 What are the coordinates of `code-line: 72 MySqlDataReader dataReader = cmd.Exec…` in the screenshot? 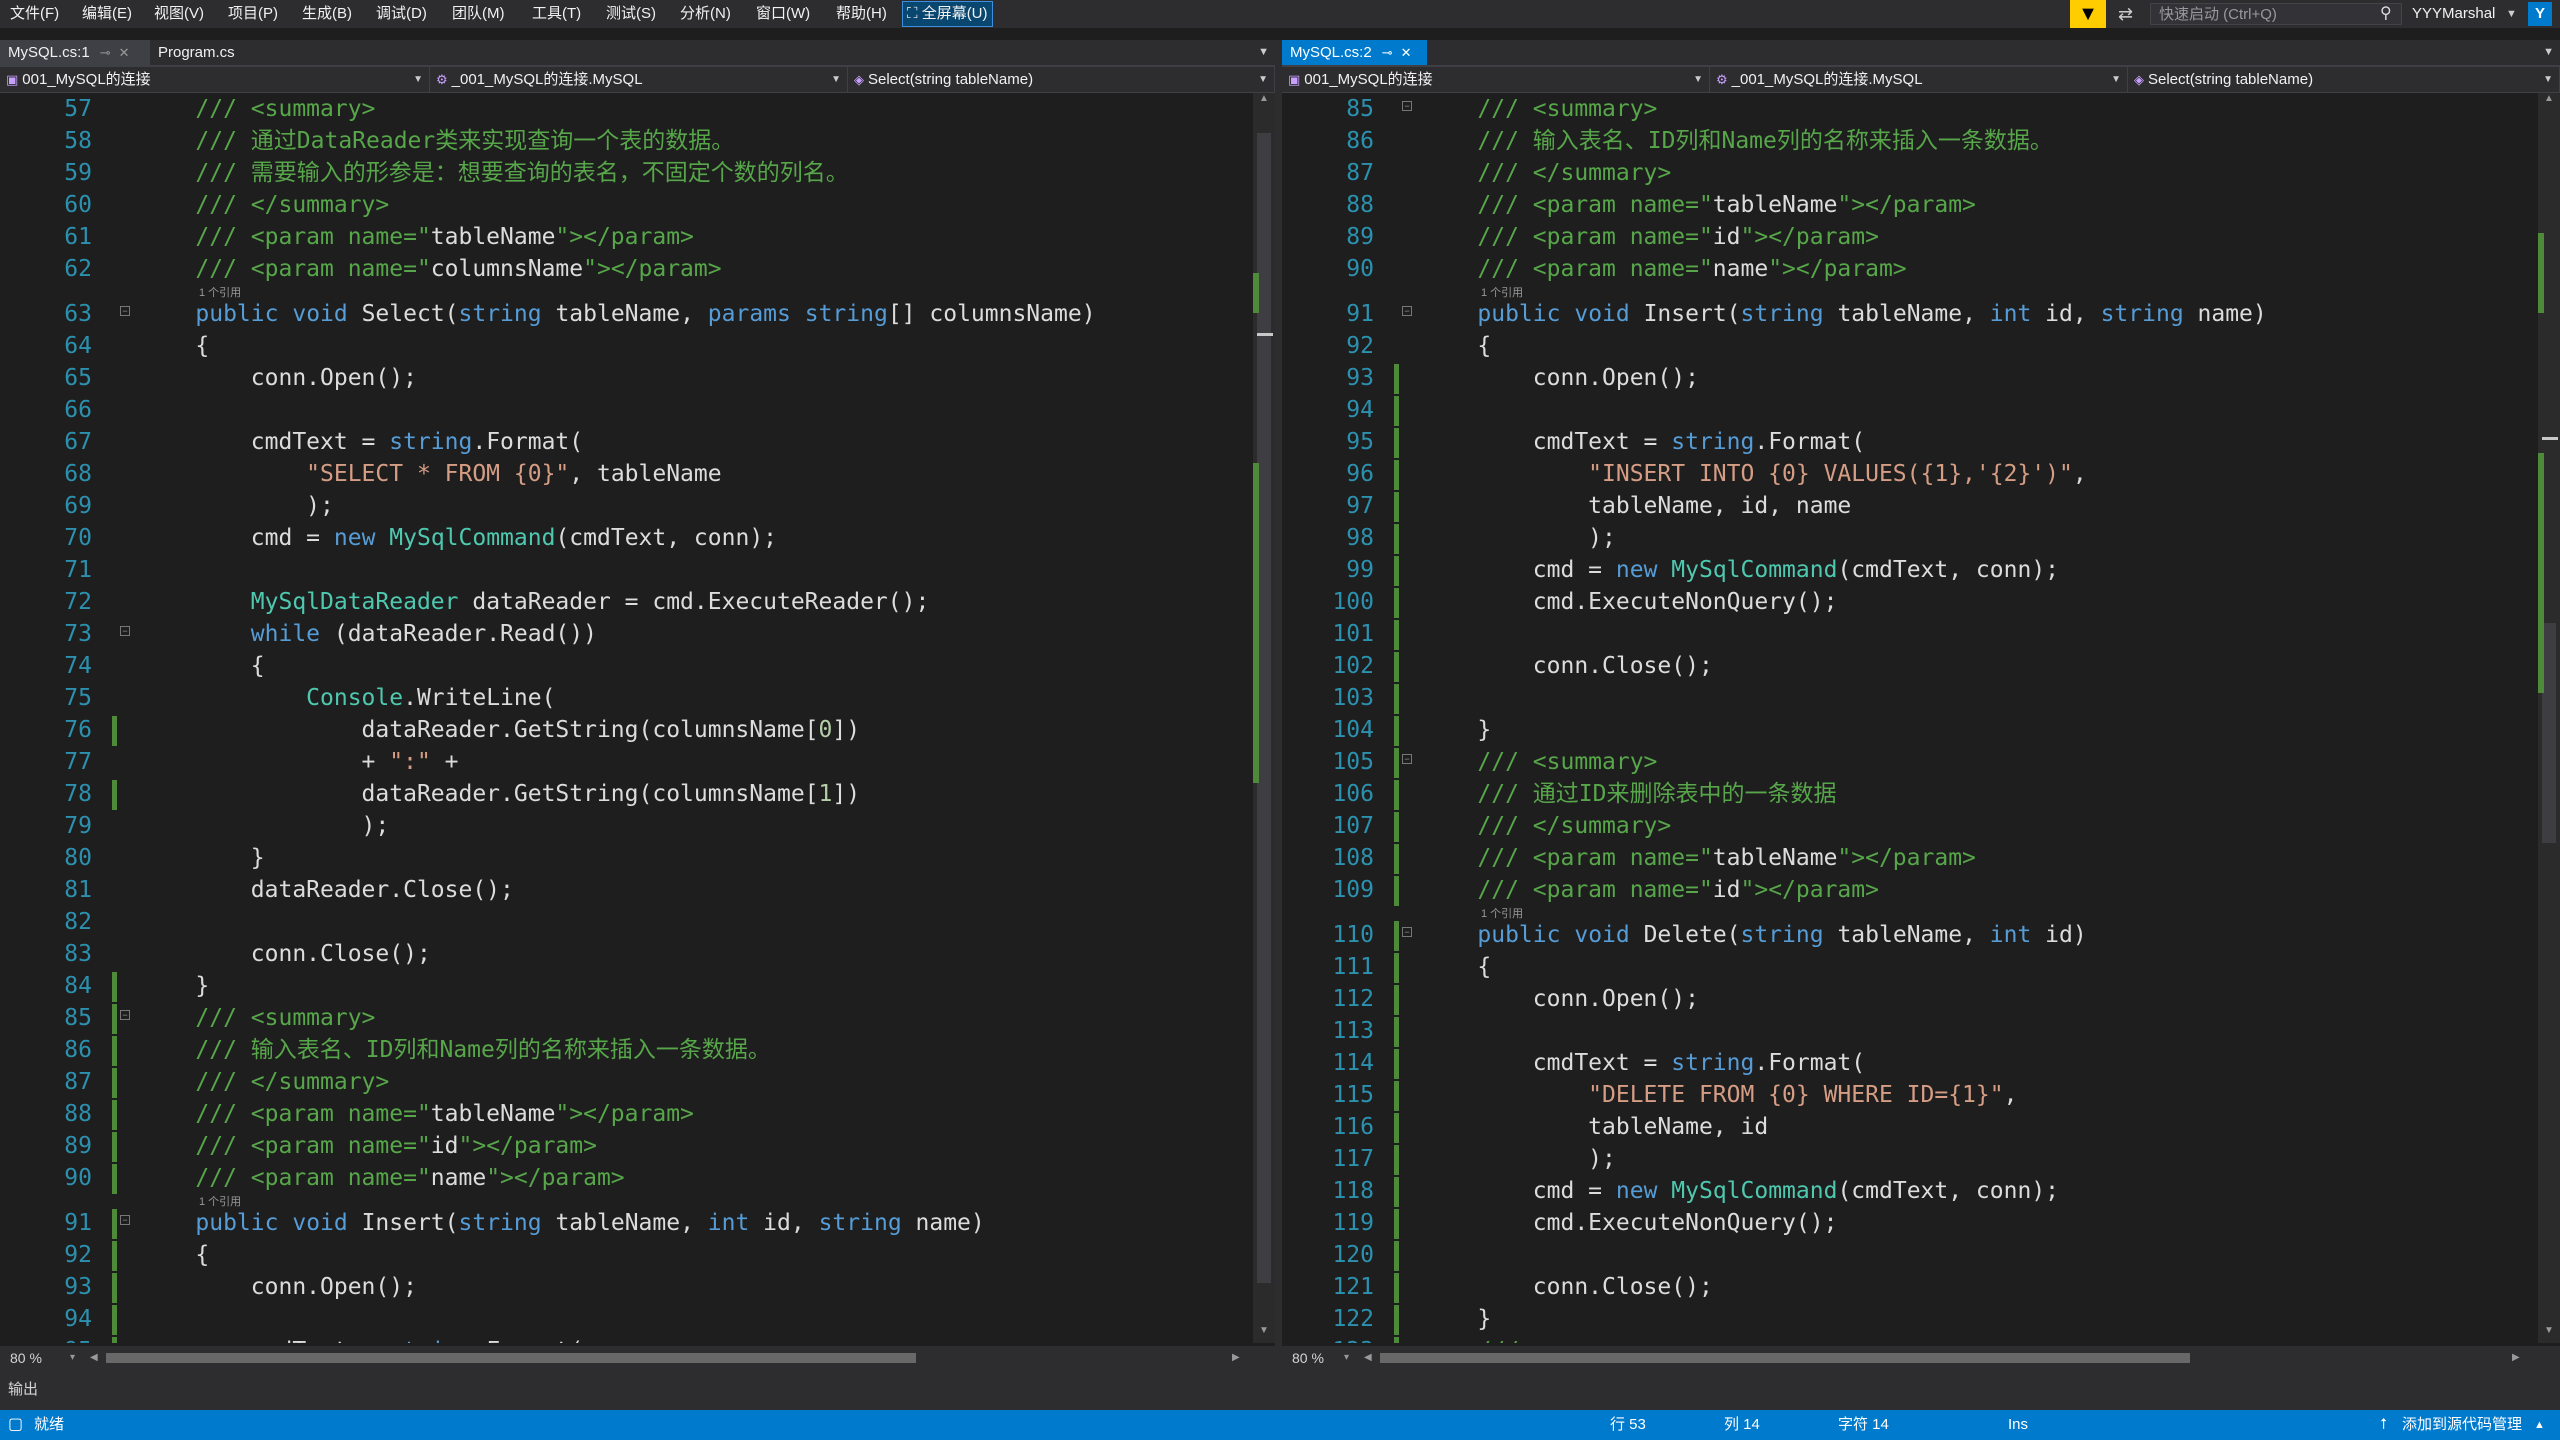 It's located at (637, 602).